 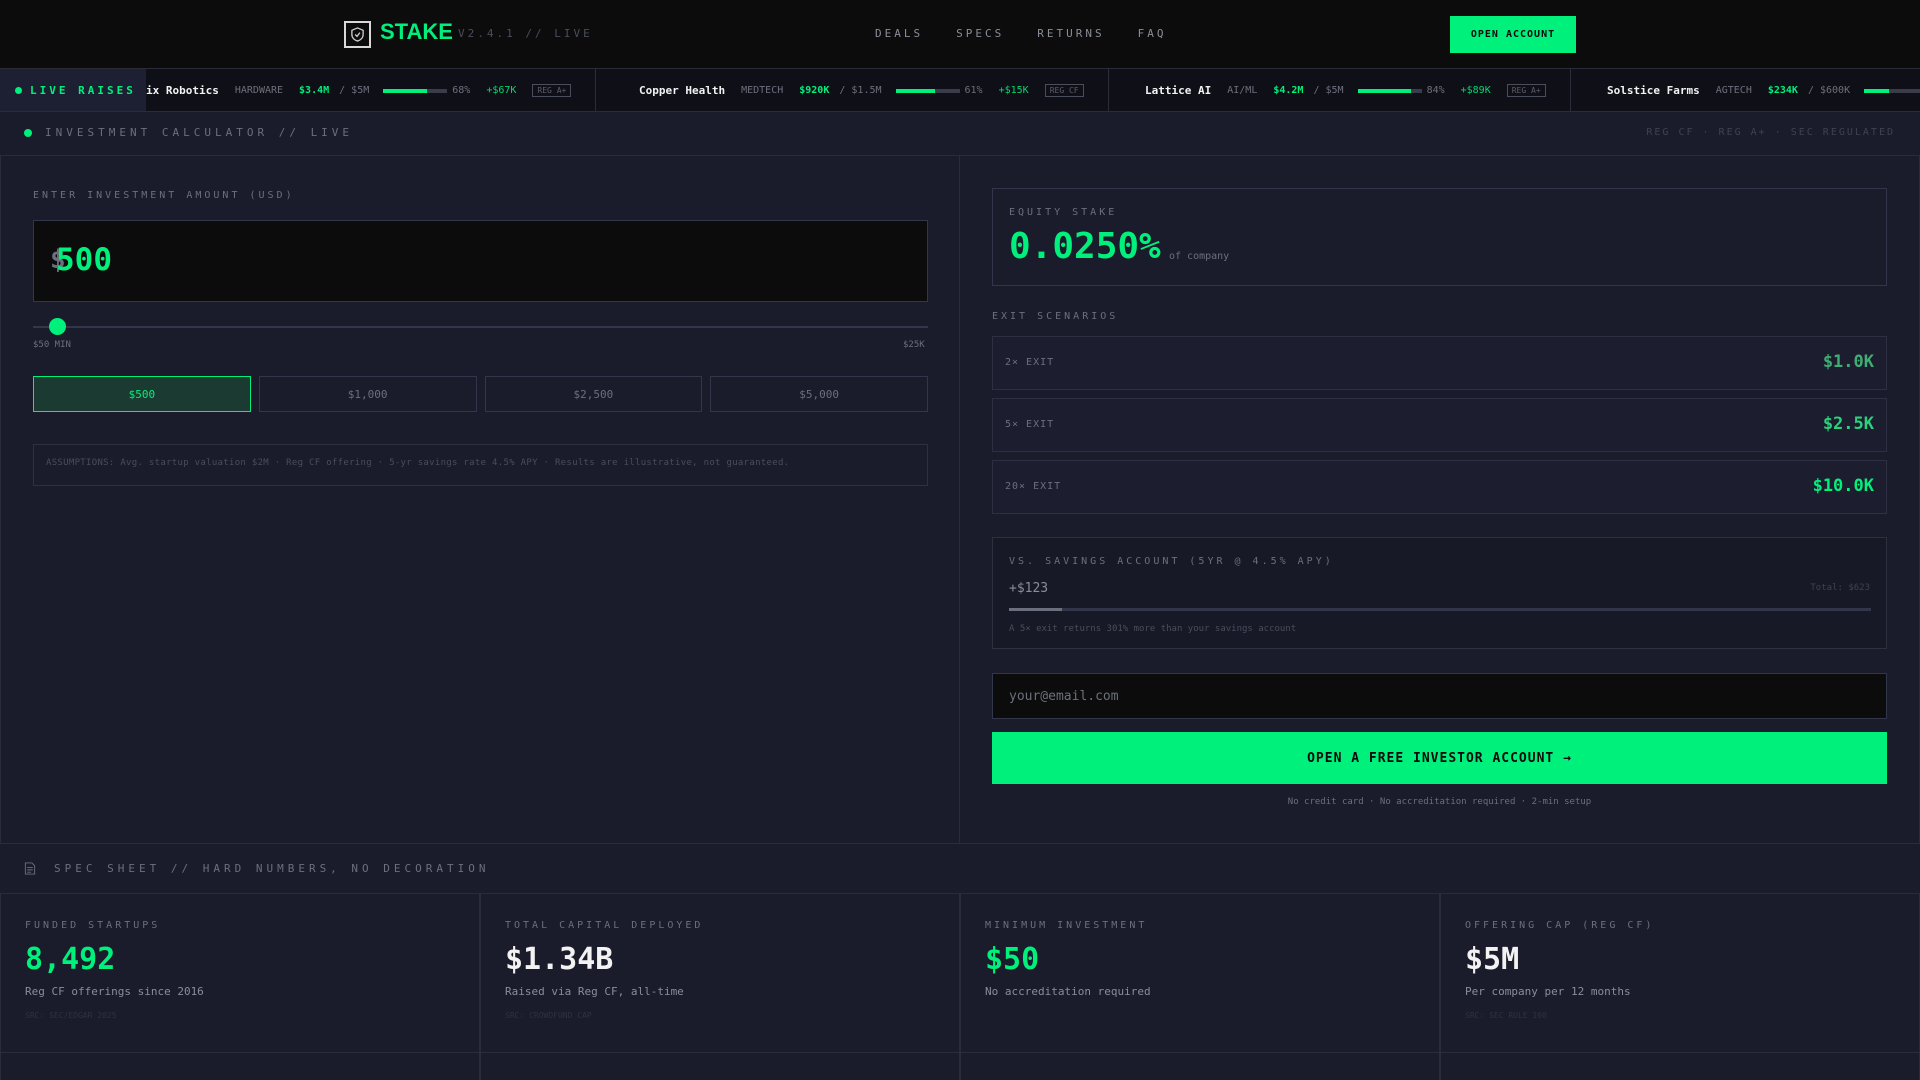 What do you see at coordinates (1066, 925) in the screenshot?
I see `stat-label: MINIMUM INVESTMENT` at bounding box center [1066, 925].